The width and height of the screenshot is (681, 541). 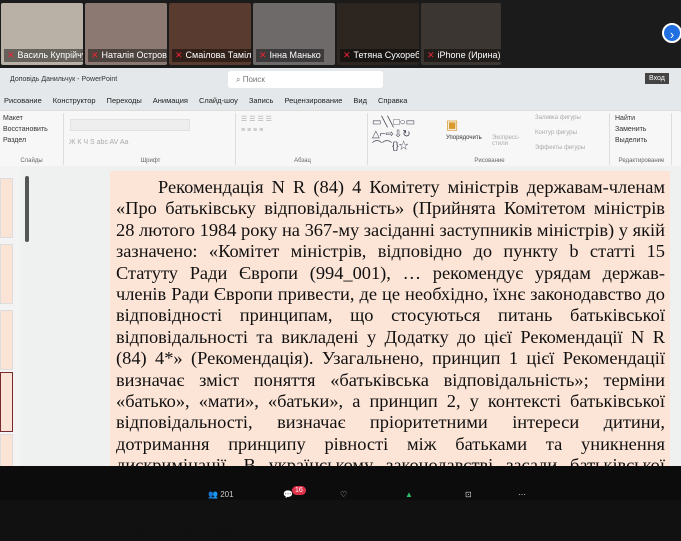 I want to click on search-input: ⌕ Поиск, so click(x=305, y=79).